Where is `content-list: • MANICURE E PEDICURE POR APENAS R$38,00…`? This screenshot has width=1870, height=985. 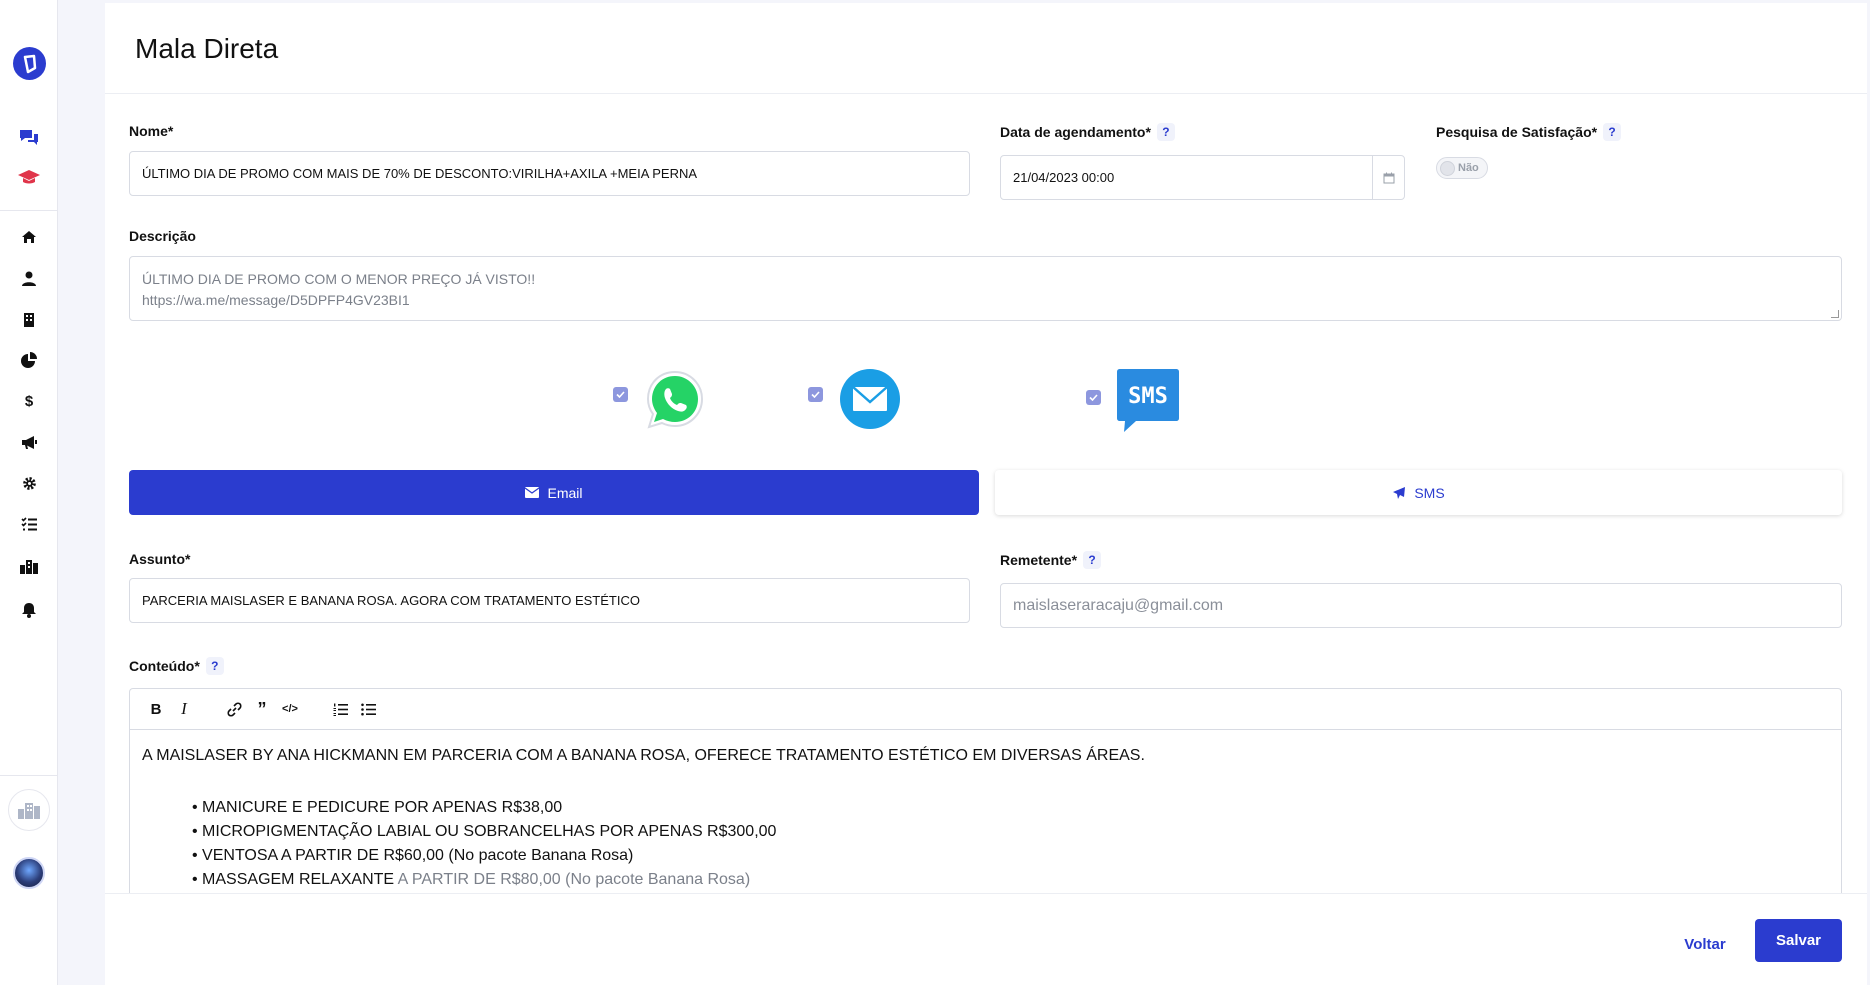
content-list: • MANICURE E PEDICURE POR APENAS R$38,00… is located at coordinates (985, 844).